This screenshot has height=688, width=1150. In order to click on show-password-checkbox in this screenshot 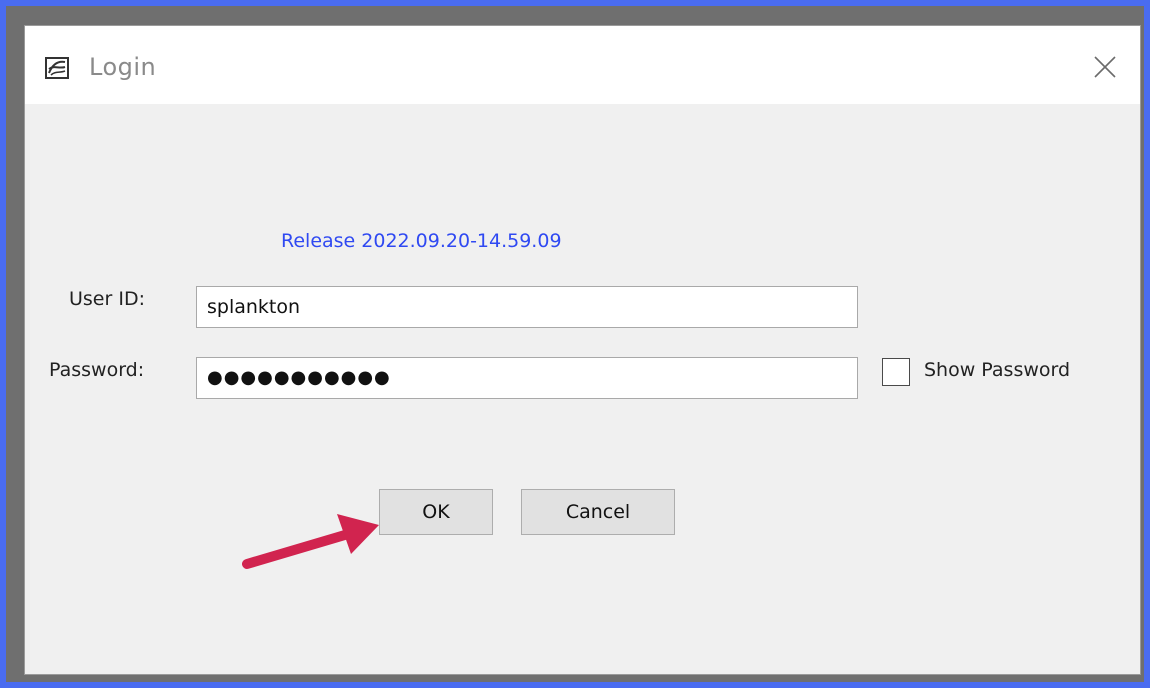, I will do `click(896, 372)`.